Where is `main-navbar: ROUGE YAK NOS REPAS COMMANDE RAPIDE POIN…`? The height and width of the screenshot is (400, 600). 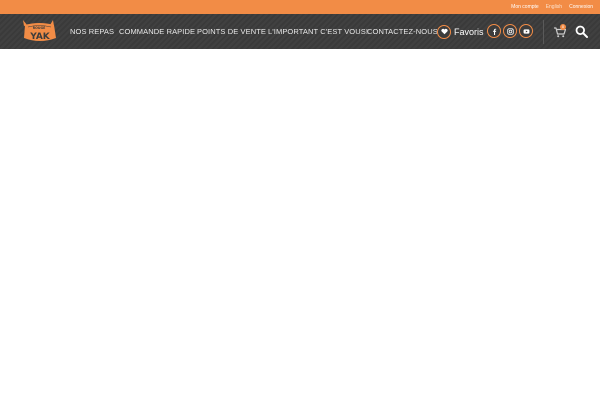 main-navbar: ROUGE YAK NOS REPAS COMMANDE RAPIDE POIN… is located at coordinates (300, 31).